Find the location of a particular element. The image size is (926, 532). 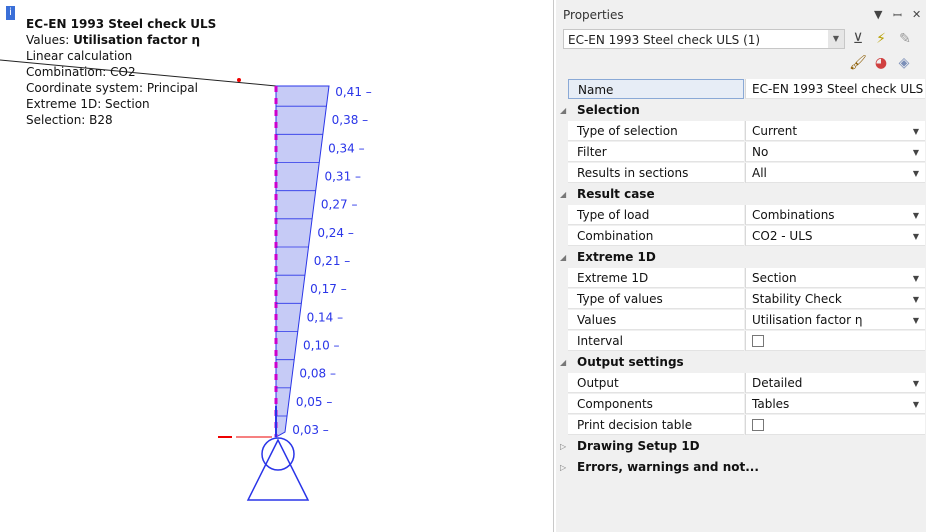

prop-extreme-1d-row: Extreme 1D Section ▼ is located at coordinates (741, 278).